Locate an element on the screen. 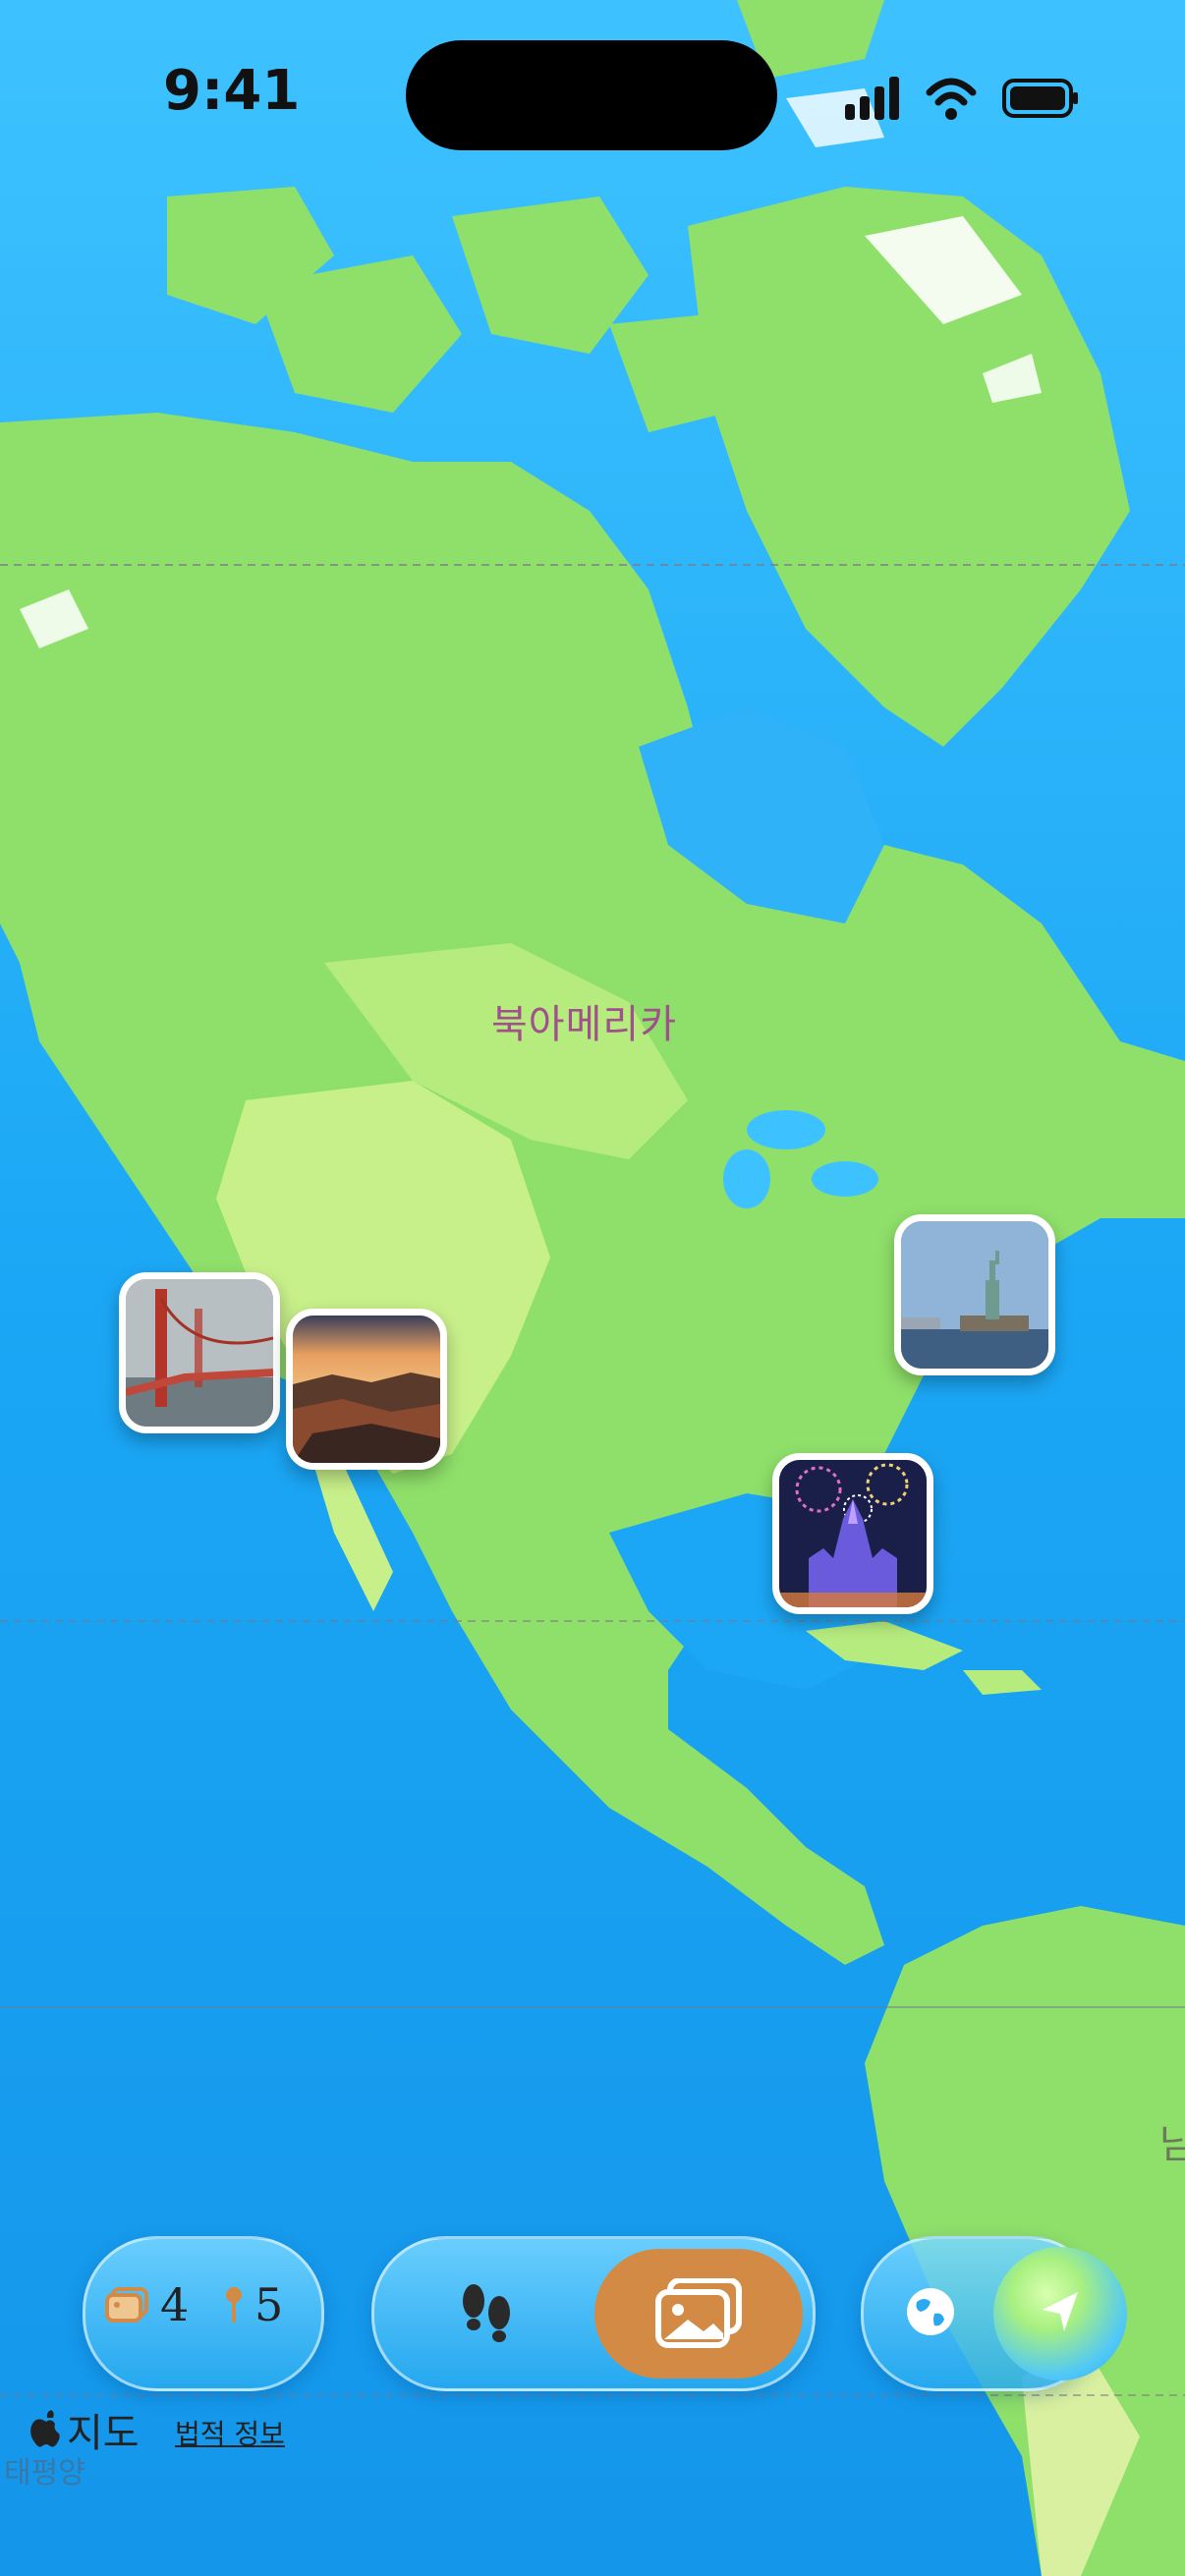 This screenshot has height=2576, width=1185. photo-pin-castle-fireworks is located at coordinates (852, 1533).